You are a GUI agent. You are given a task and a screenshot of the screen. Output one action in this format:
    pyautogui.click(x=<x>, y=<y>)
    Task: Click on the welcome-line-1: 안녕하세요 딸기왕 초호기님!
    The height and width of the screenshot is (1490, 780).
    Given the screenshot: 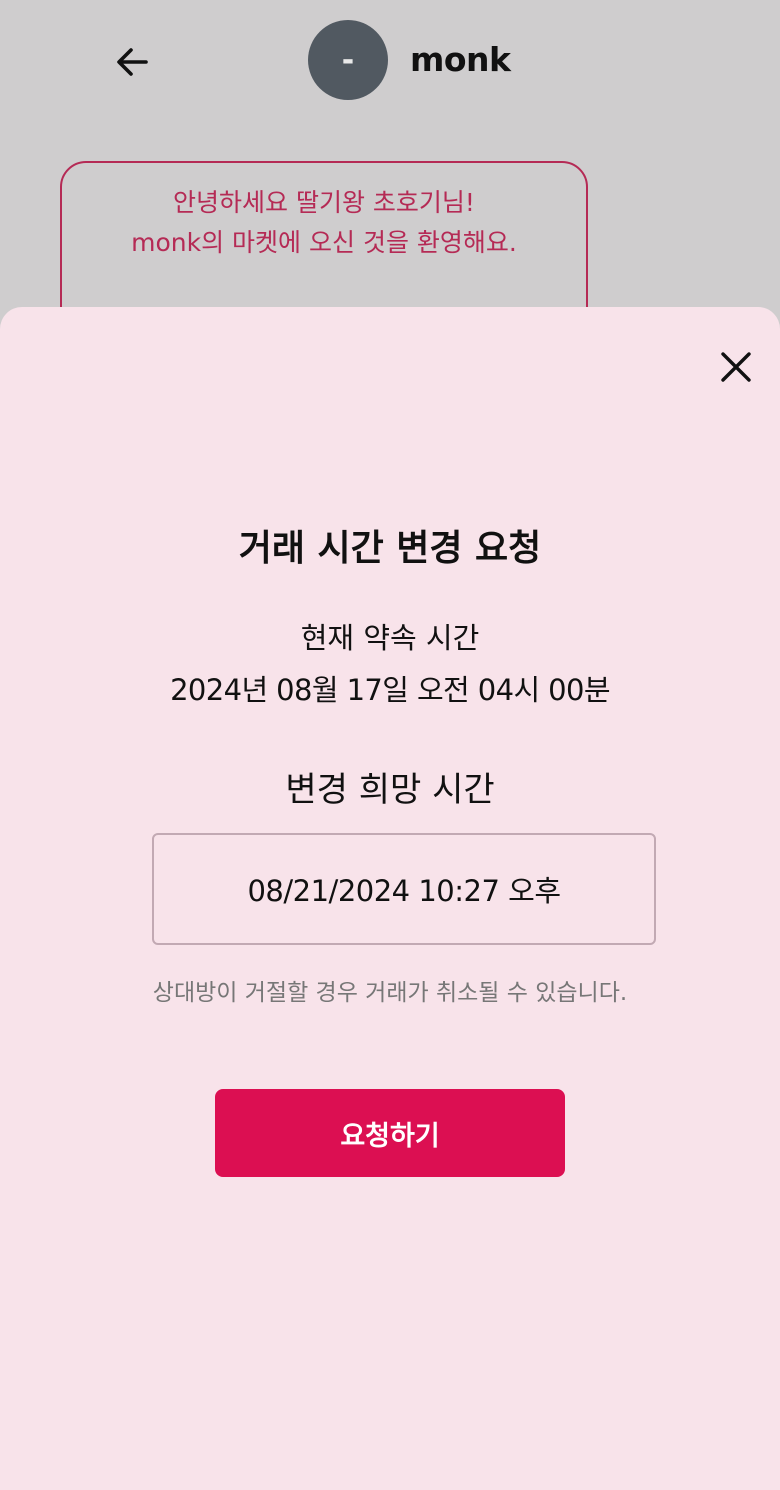 What is the action you would take?
    pyautogui.click(x=324, y=202)
    